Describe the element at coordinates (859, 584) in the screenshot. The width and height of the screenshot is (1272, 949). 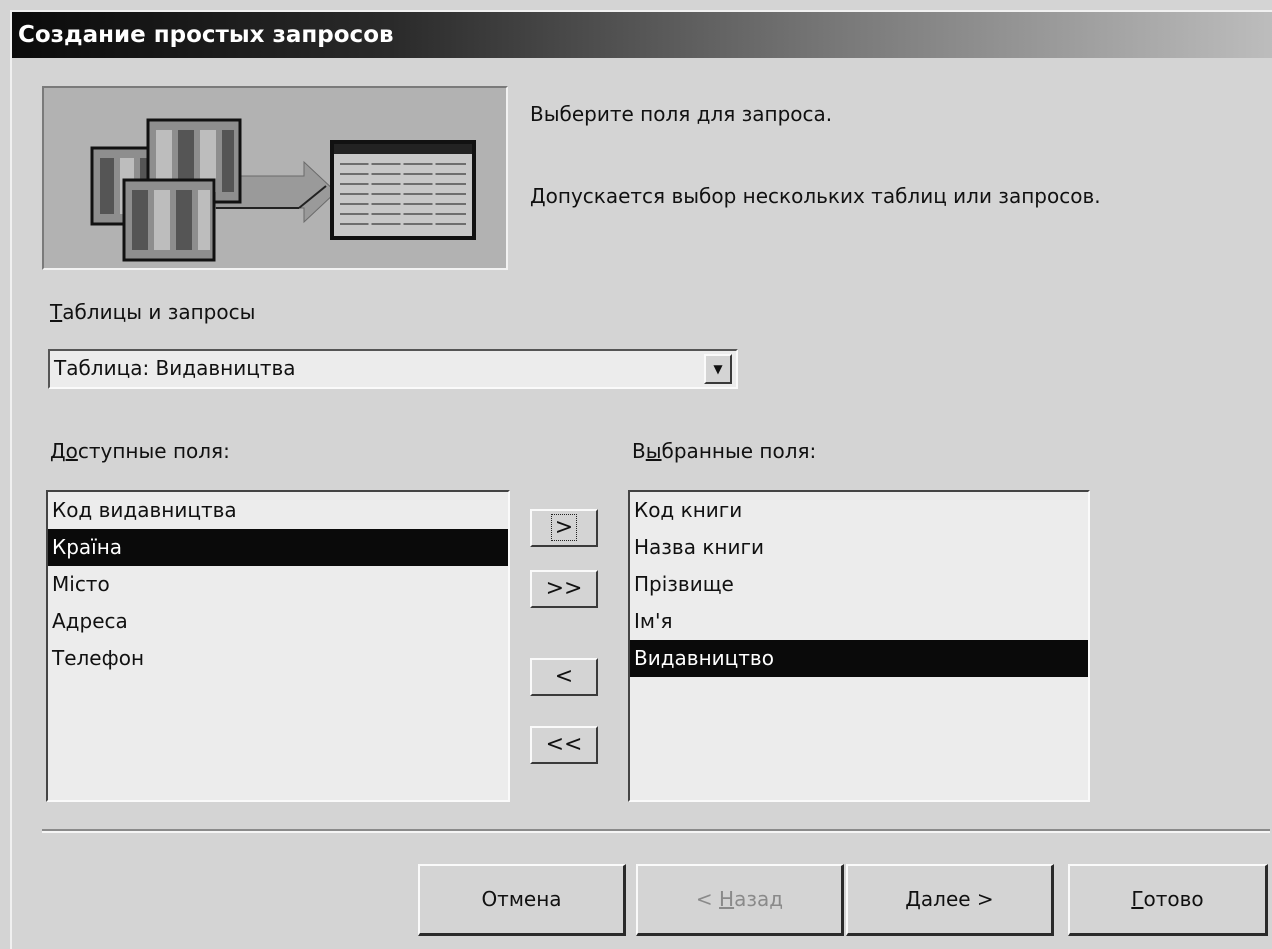
I see `list-item: Прізвище` at that location.